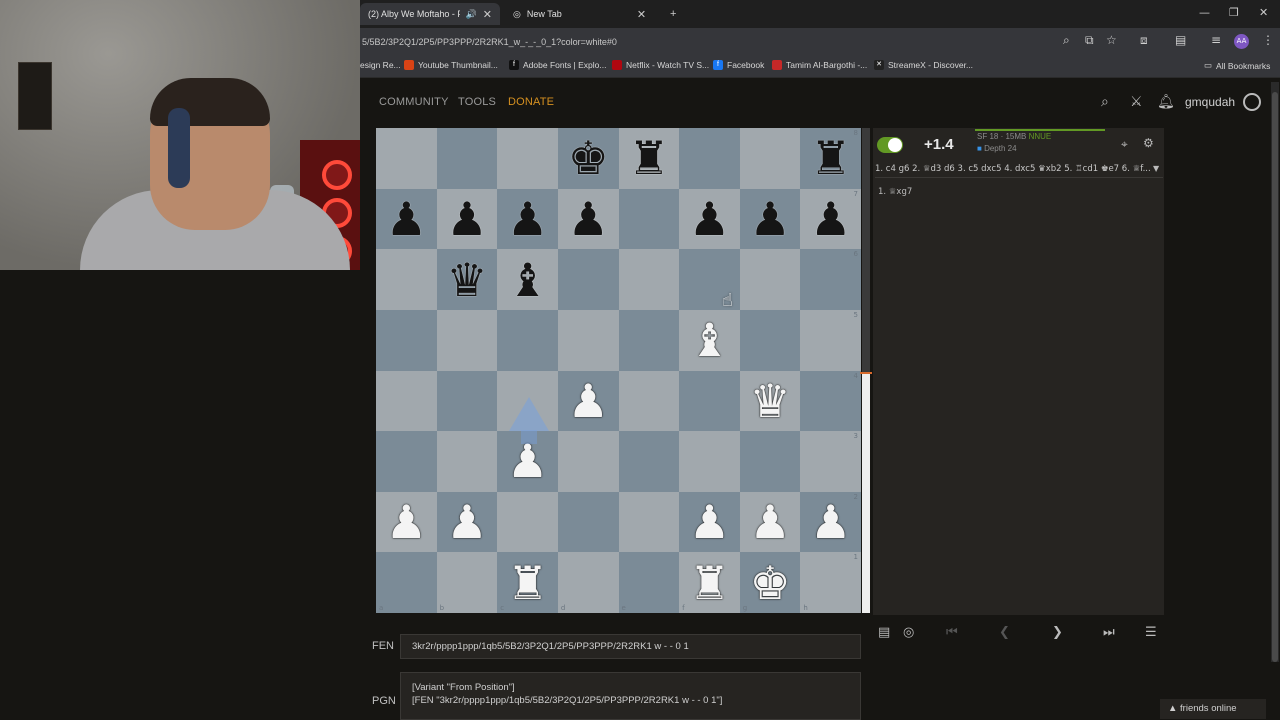 This screenshot has height=720, width=1280. I want to click on square-b5, so click(467, 340).